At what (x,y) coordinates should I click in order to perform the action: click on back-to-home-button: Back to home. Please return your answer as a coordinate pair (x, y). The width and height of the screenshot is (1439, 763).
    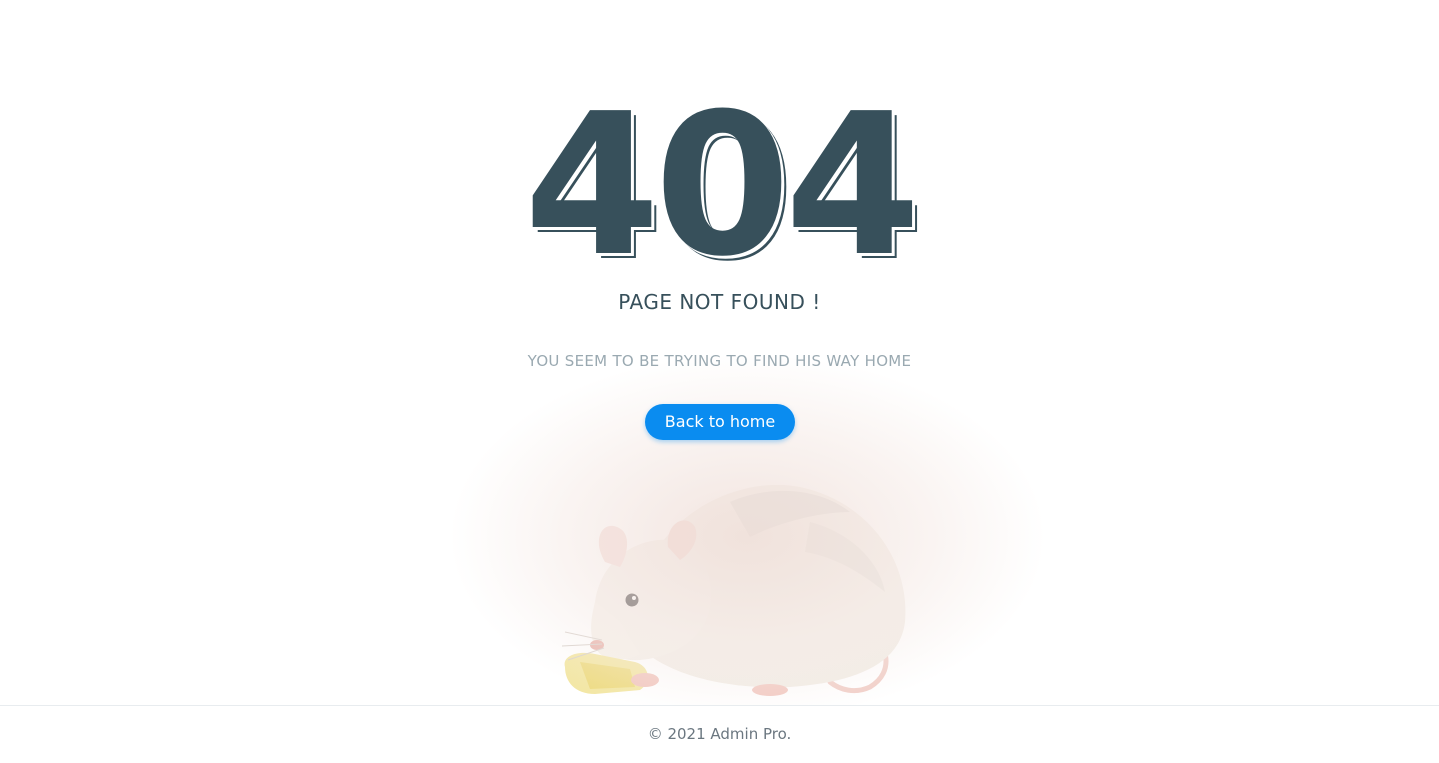
    Looking at the image, I should click on (720, 422).